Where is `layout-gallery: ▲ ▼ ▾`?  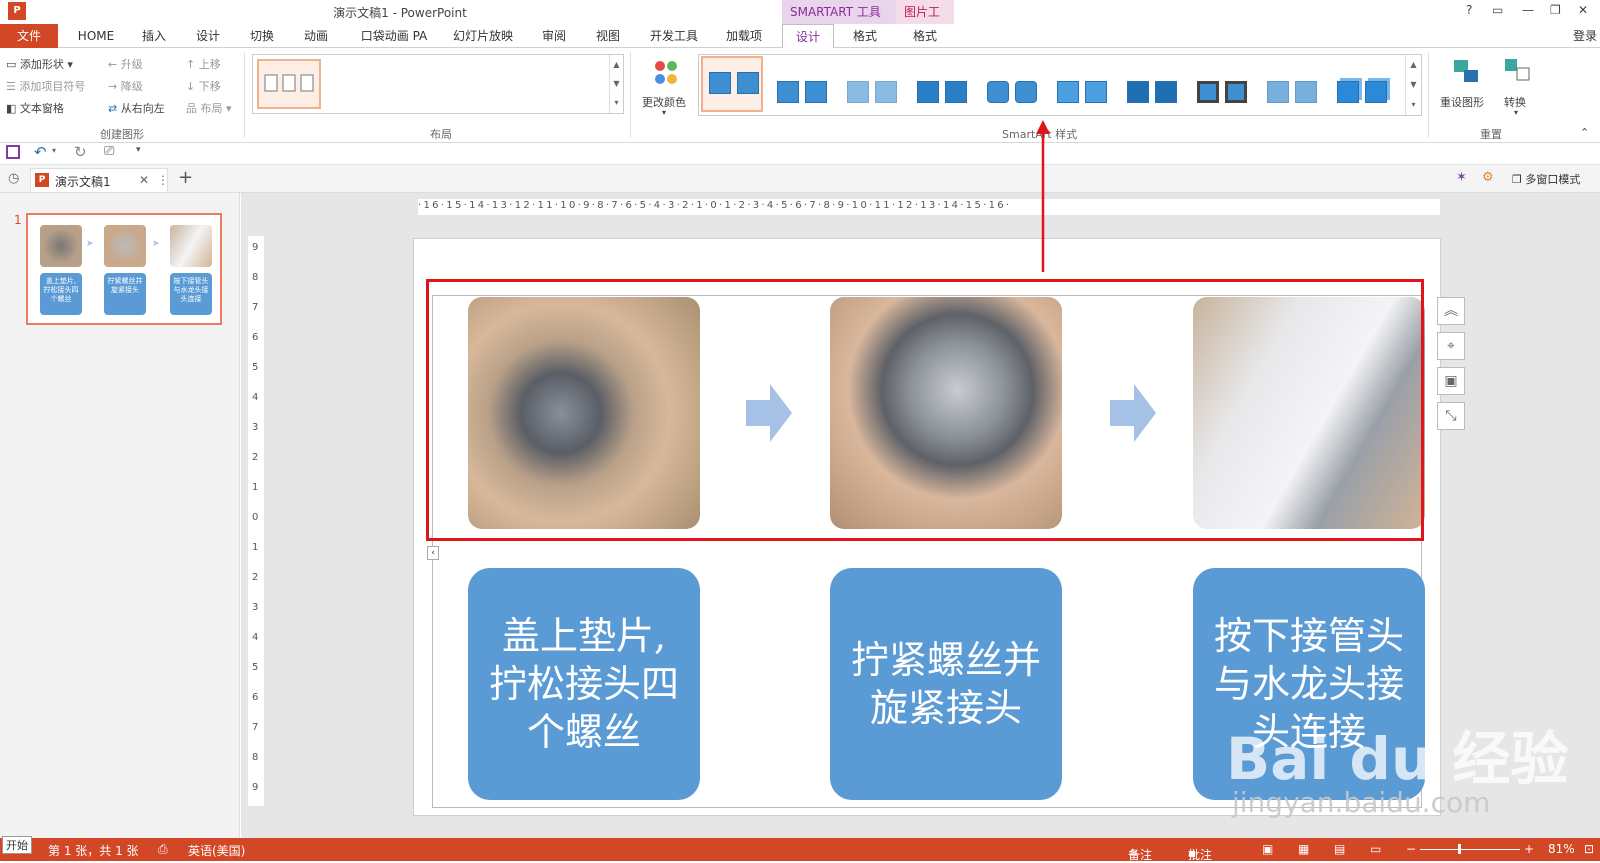
layout-gallery: ▲ ▼ ▾ is located at coordinates (438, 84).